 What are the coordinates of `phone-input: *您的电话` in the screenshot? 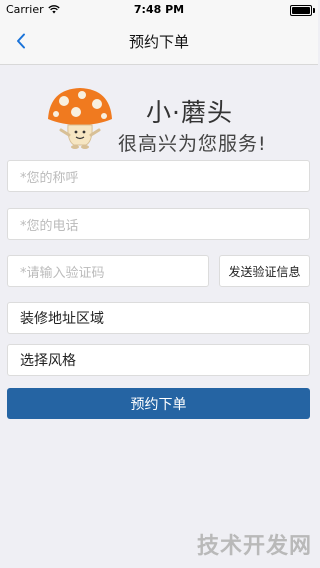 It's located at (158, 224).